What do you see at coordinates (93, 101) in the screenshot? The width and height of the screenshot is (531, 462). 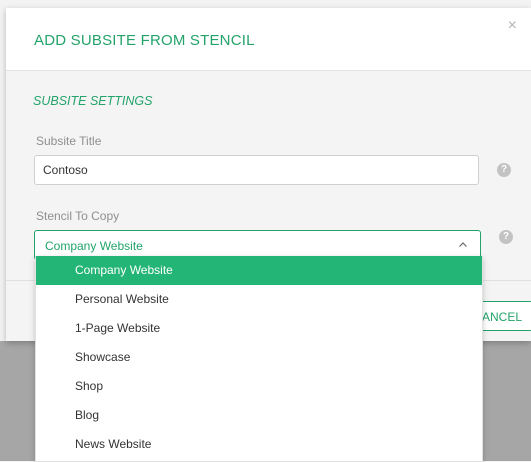 I see `section-title: SUBSITE SETTINGS` at bounding box center [93, 101].